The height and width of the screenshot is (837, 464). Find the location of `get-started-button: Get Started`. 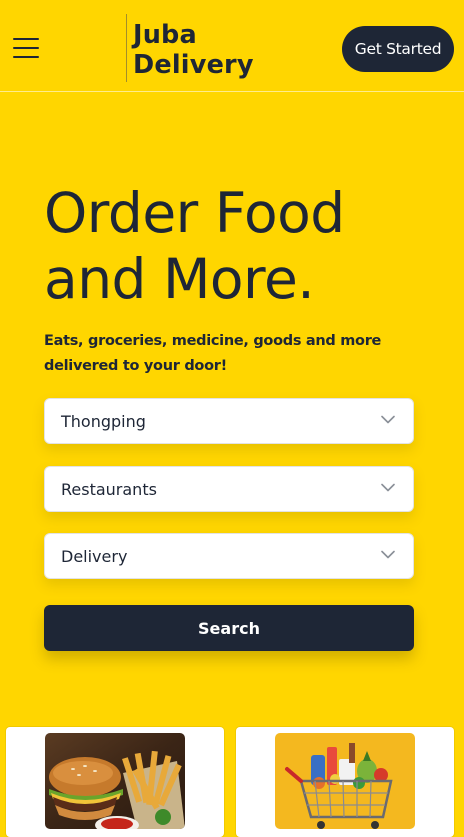

get-started-button: Get Started is located at coordinates (398, 49).